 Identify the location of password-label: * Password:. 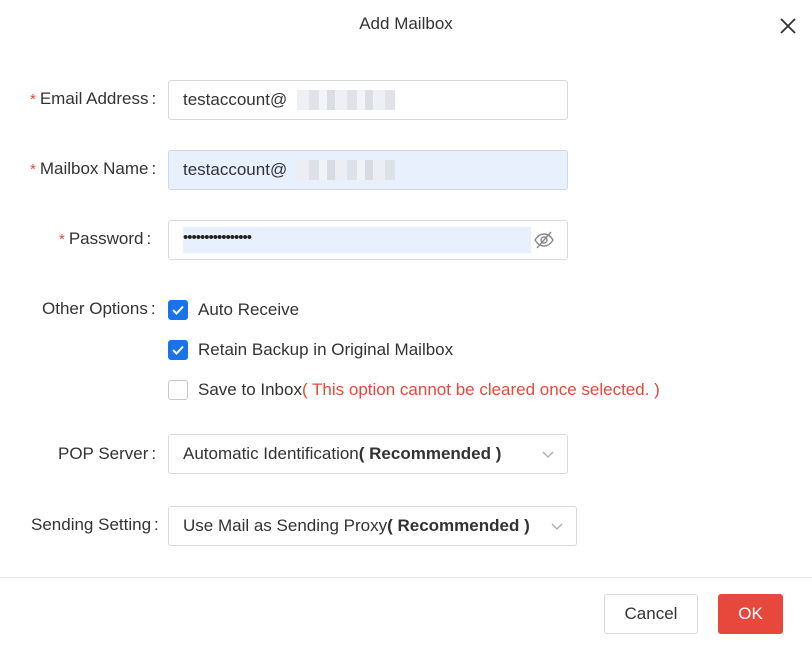
(105, 238).